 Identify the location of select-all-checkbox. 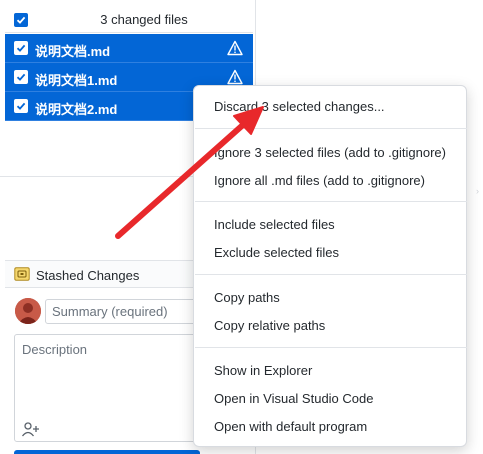
(21, 20).